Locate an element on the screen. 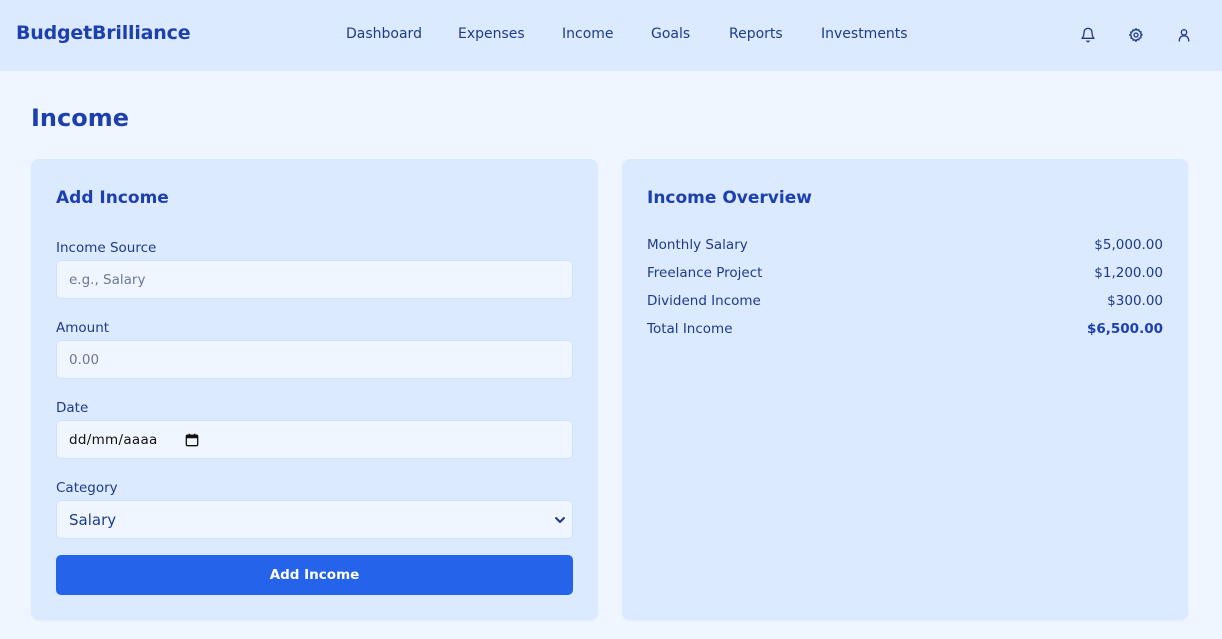 This screenshot has width=1222, height=639. income-source-placeholder: e.g., Salary is located at coordinates (107, 279).